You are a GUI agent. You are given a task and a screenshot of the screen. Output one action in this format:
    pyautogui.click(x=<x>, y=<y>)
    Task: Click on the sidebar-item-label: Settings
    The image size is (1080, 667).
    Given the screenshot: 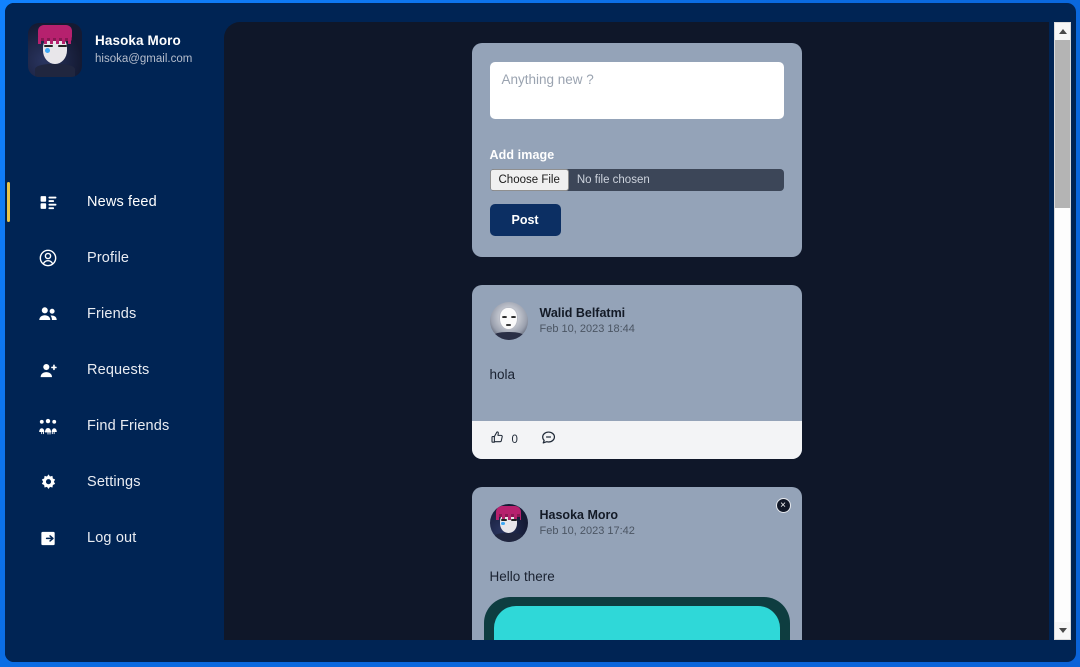 What is the action you would take?
    pyautogui.click(x=114, y=482)
    